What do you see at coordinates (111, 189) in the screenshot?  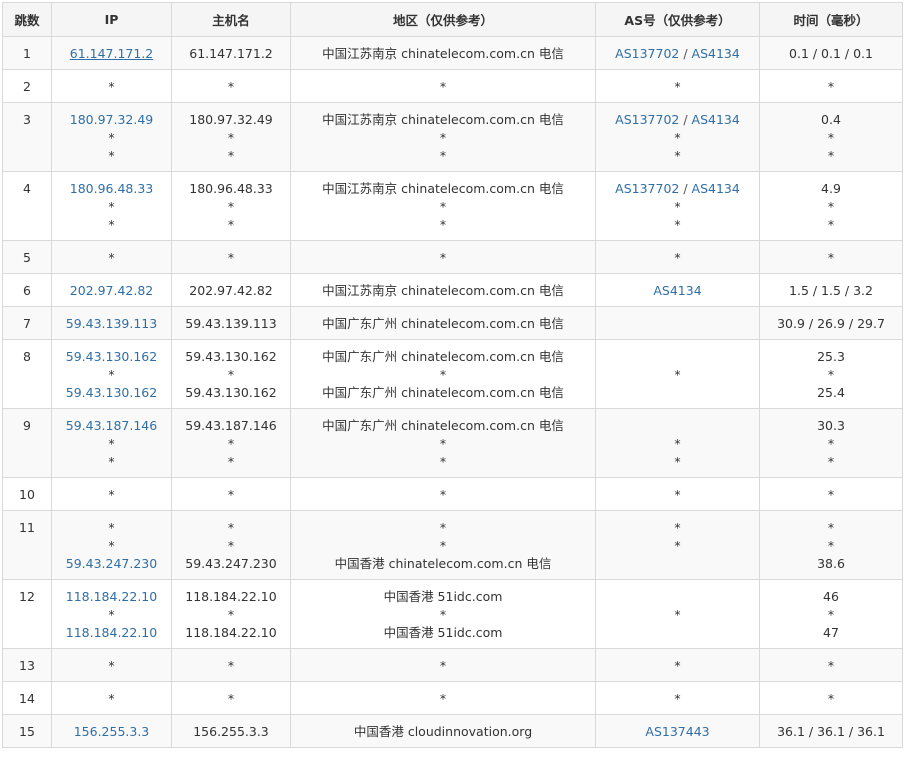 I see `ip-link: 180.96.48.33` at bounding box center [111, 189].